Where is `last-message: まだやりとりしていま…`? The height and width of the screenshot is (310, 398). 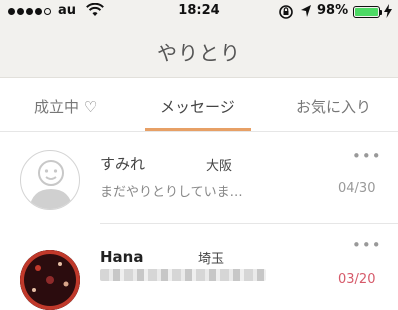
last-message: まだやりとりしていま… is located at coordinates (171, 192).